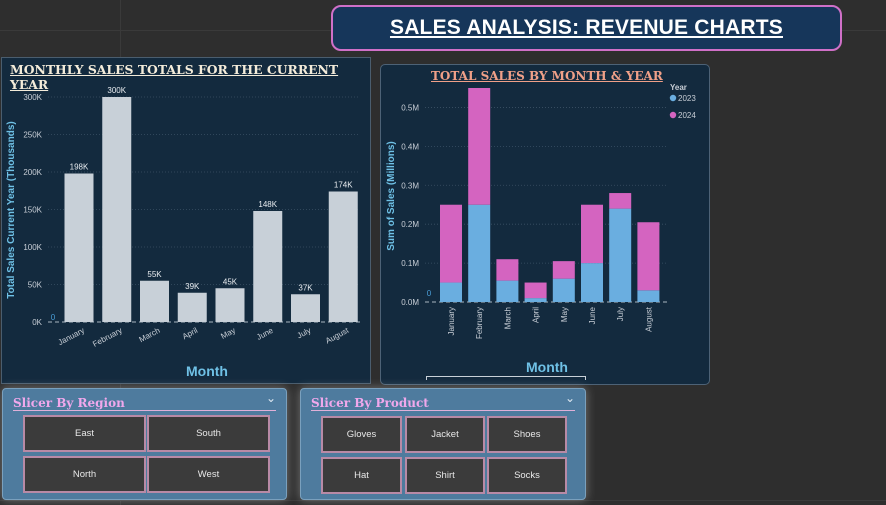 The height and width of the screenshot is (505, 886). What do you see at coordinates (410, 224) in the screenshot?
I see `y-tick-label: 0.2M` at bounding box center [410, 224].